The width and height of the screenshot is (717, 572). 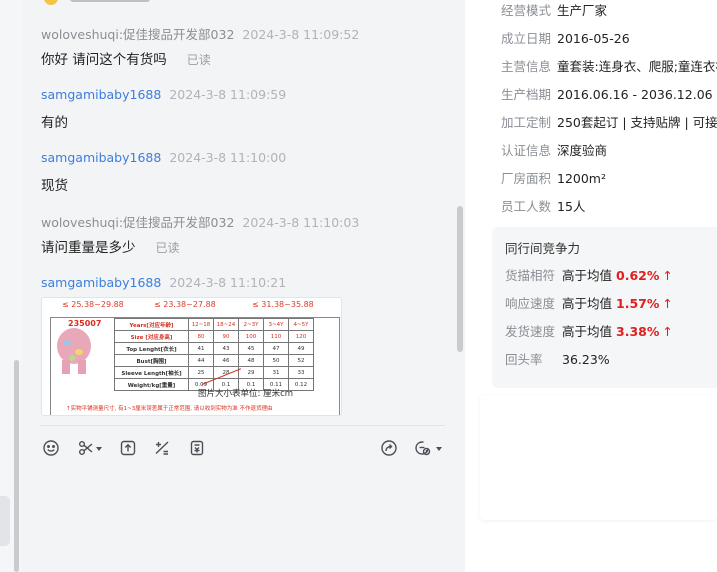 What do you see at coordinates (251, 324) in the screenshot?
I see `size-table-cell: 2~3Y` at bounding box center [251, 324].